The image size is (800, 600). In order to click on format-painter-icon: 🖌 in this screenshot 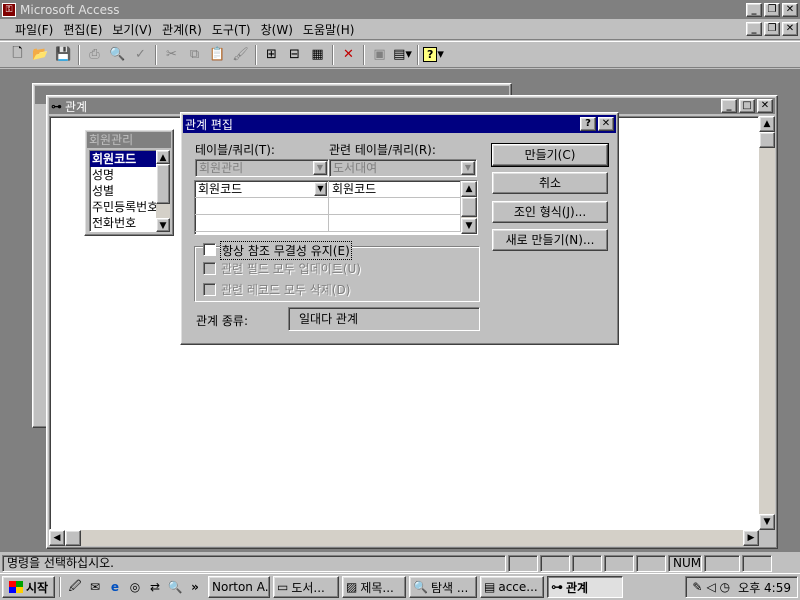, I will do `click(240, 55)`.